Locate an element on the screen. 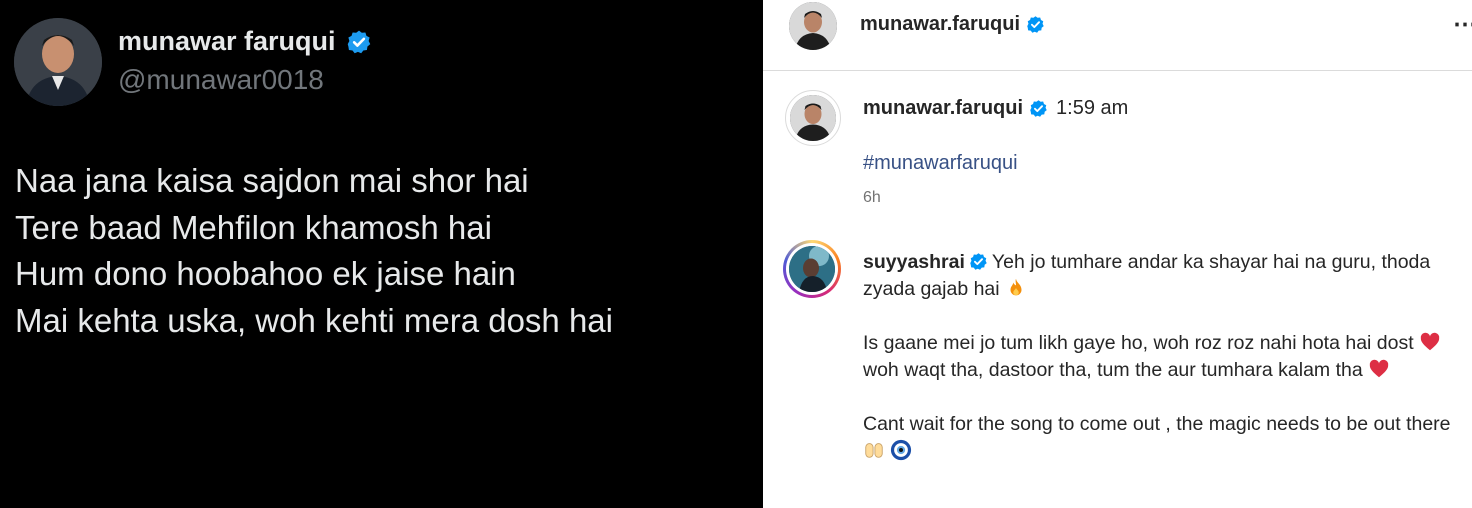 Image resolution: width=1472 pixels, height=508 pixels. tweet-line: Mai kehta uska, woh kehti mera dosh hai is located at coordinates (314, 320).